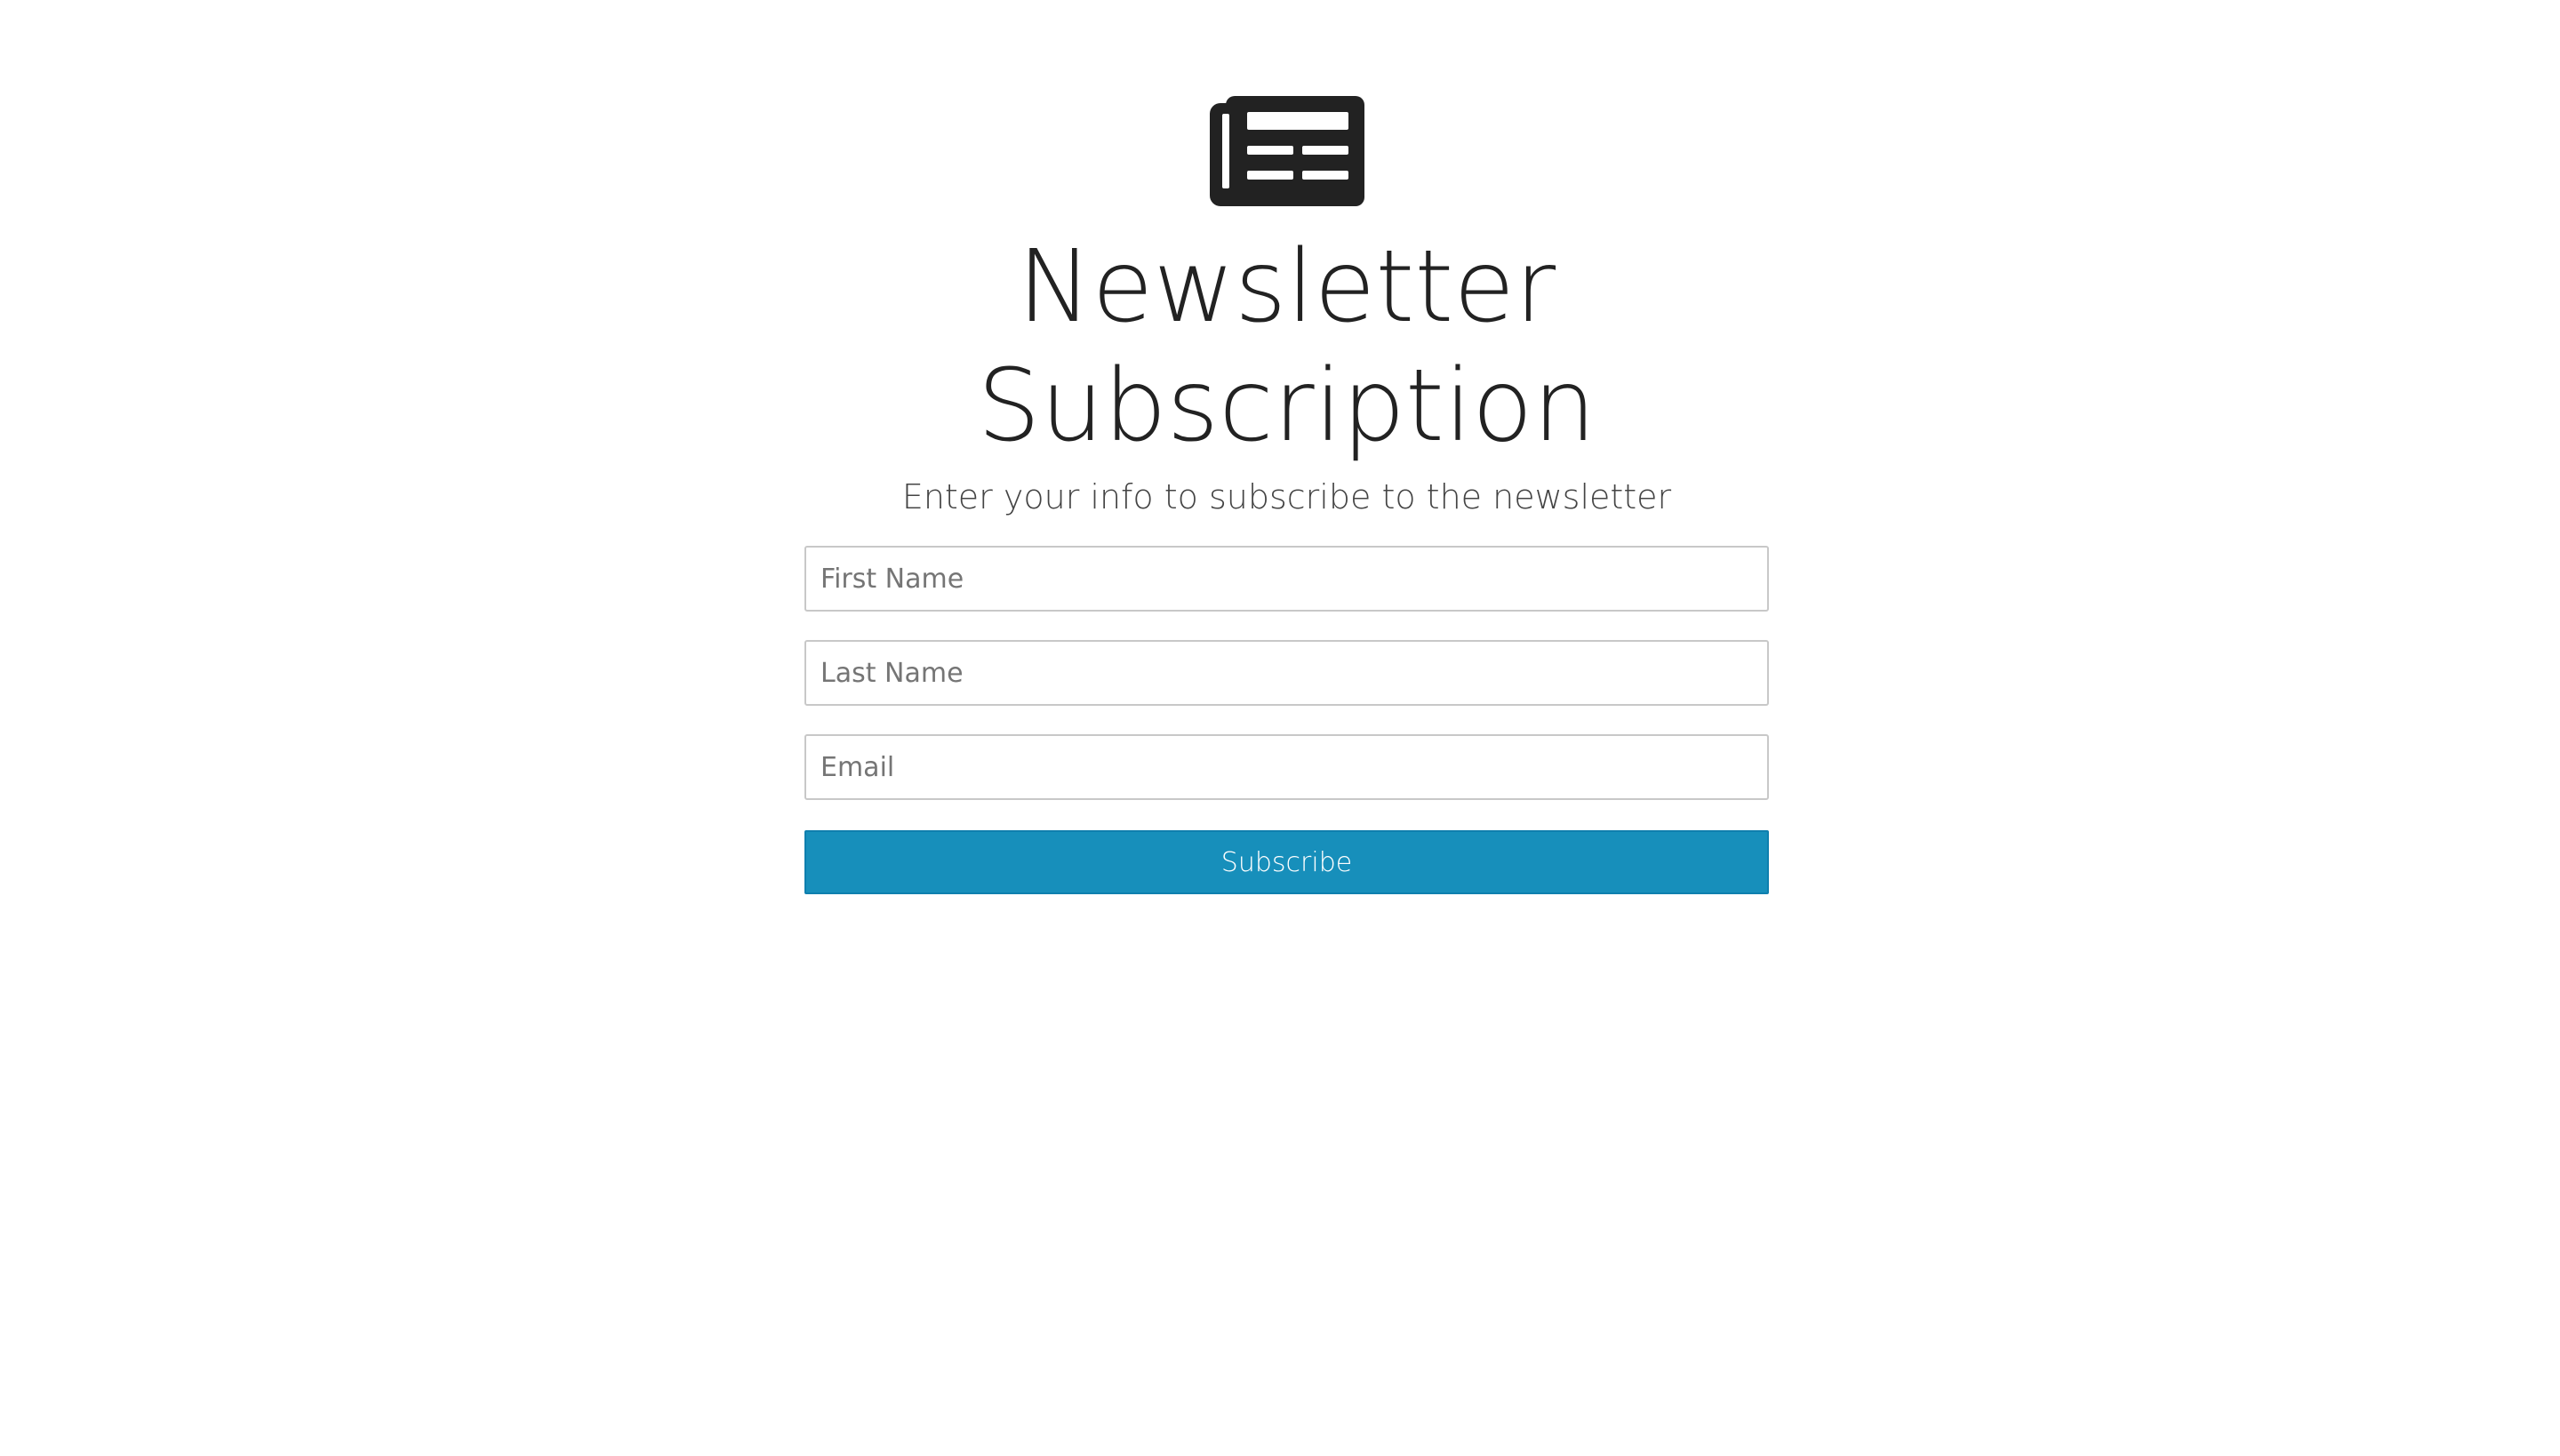 This screenshot has height=1456, width=2560. What do you see at coordinates (1286, 862) in the screenshot?
I see `subscribe-button: Subscribe` at bounding box center [1286, 862].